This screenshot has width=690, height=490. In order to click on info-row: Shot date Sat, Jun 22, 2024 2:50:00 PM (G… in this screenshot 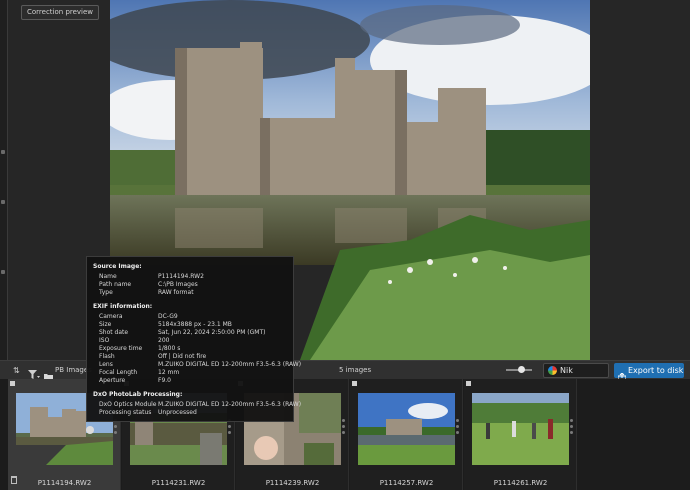, I will do `click(182, 332)`.